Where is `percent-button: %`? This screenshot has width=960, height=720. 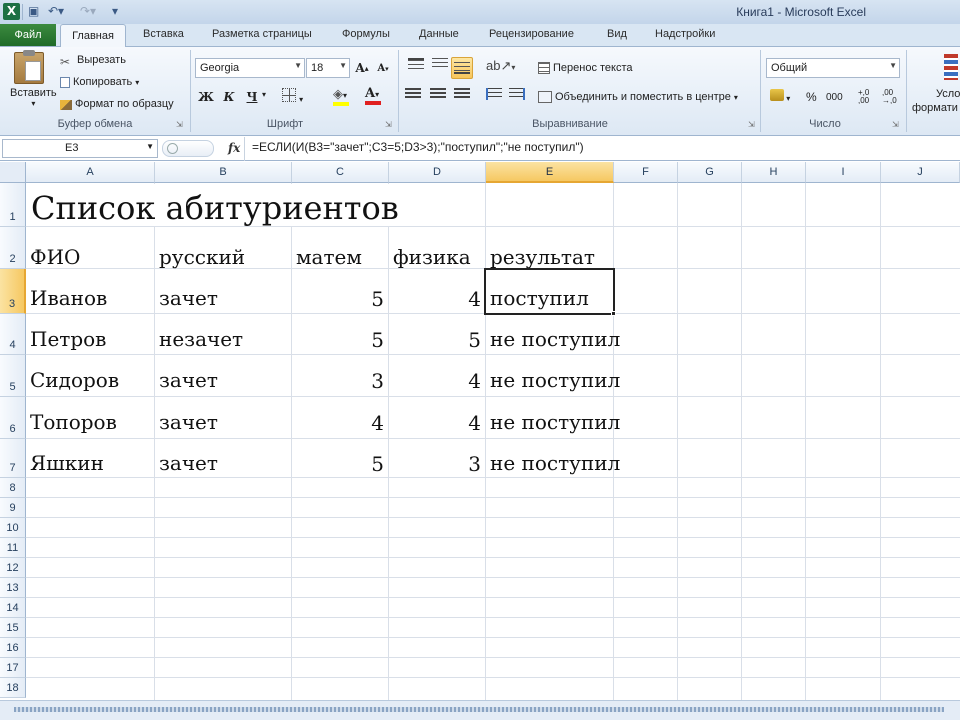
percent-button: % is located at coordinates (811, 97).